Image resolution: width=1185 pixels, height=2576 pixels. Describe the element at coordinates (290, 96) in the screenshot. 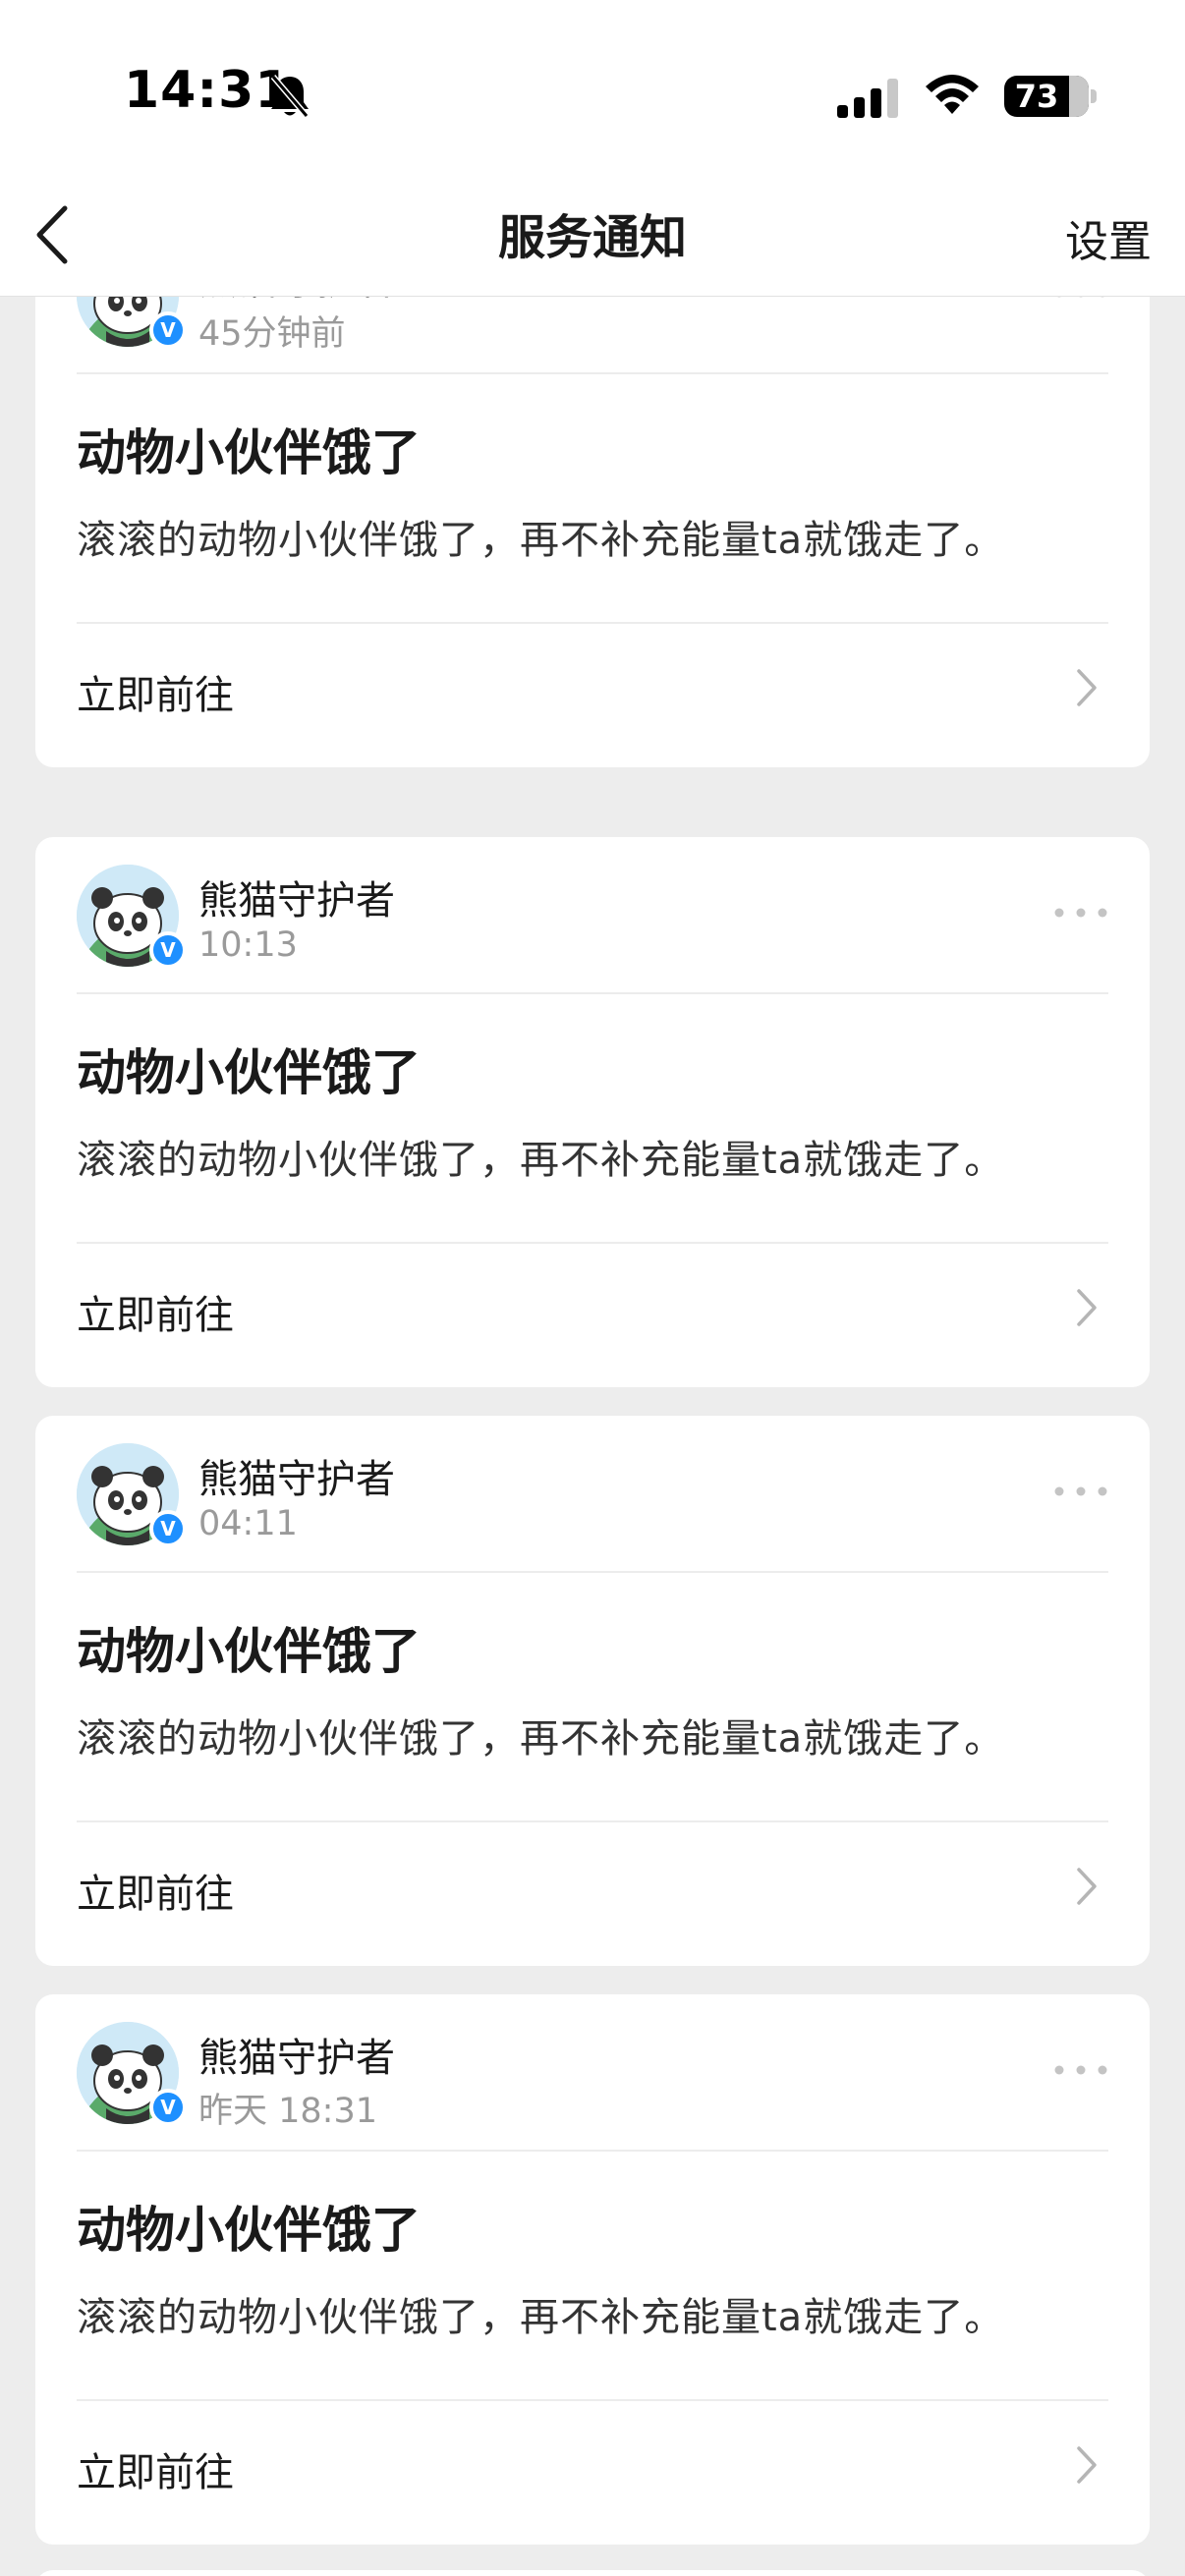

I see `bell-off-icon` at that location.